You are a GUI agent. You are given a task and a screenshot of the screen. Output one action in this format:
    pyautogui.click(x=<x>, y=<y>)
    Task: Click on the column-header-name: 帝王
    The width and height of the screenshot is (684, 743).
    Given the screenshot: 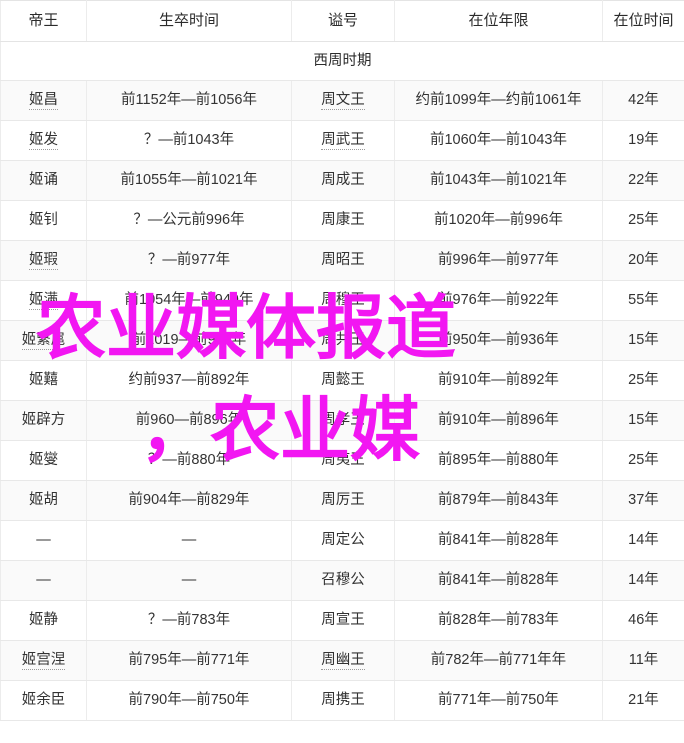 What is the action you would take?
    pyautogui.click(x=43, y=21)
    